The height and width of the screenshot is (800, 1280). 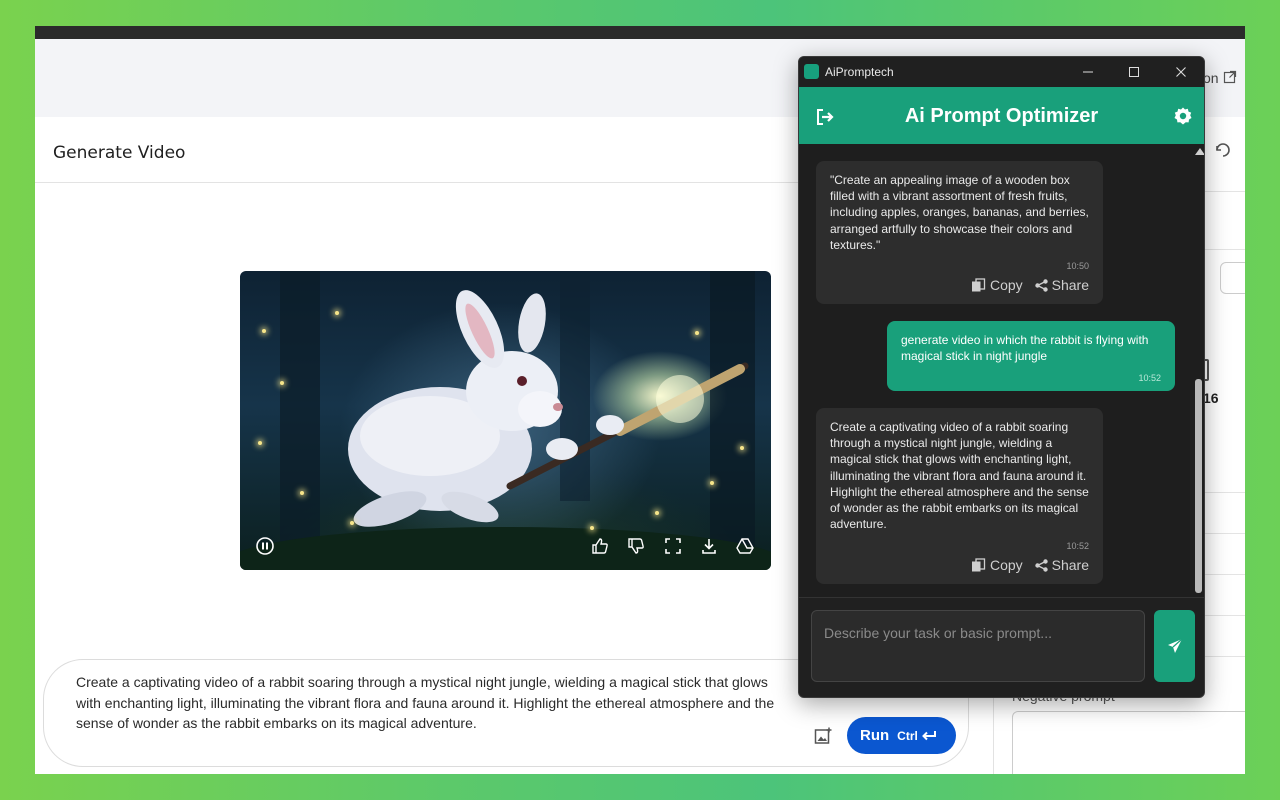 I want to click on pause-icon, so click(x=265, y=546).